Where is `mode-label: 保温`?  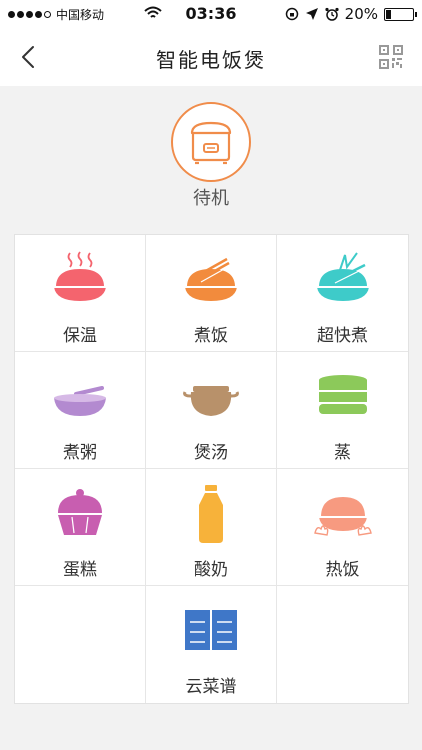
mode-label: 保温 is located at coordinates (80, 336).